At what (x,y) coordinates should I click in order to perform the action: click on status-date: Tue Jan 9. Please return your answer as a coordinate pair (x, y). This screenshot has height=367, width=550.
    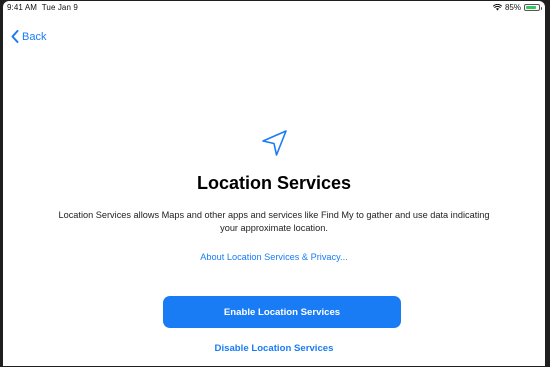
    Looking at the image, I should click on (59, 7).